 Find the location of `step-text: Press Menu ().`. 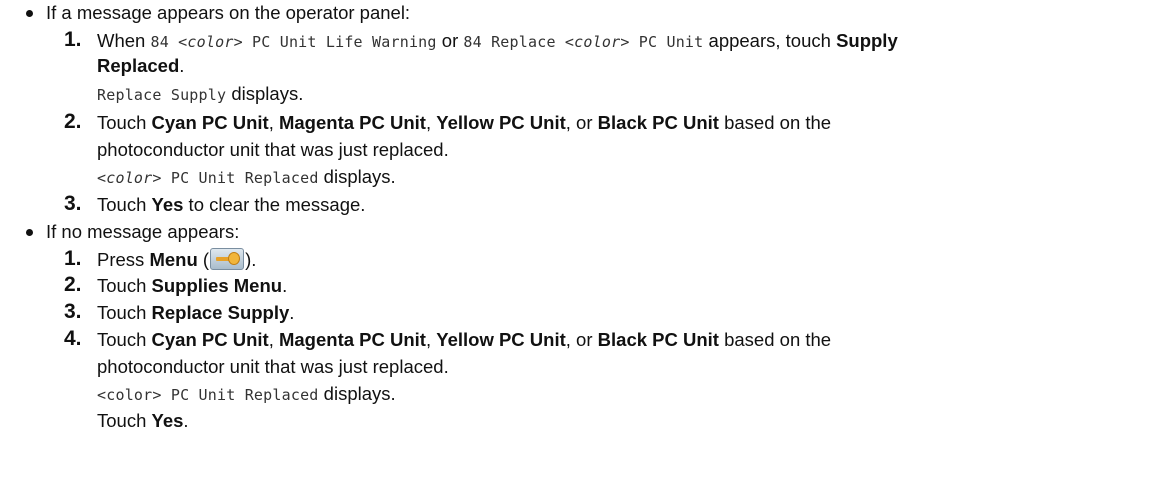

step-text: Press Menu (). is located at coordinates (177, 259).